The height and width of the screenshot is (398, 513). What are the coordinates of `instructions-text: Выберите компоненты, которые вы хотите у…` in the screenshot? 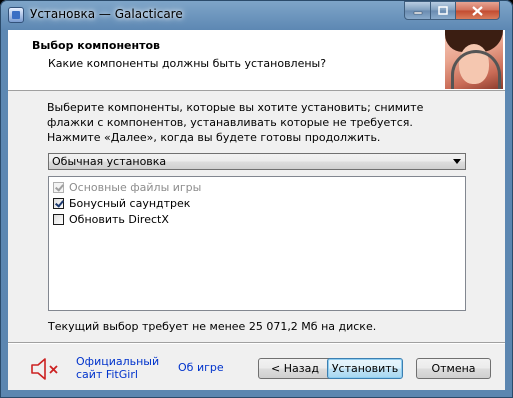 It's located at (235, 122).